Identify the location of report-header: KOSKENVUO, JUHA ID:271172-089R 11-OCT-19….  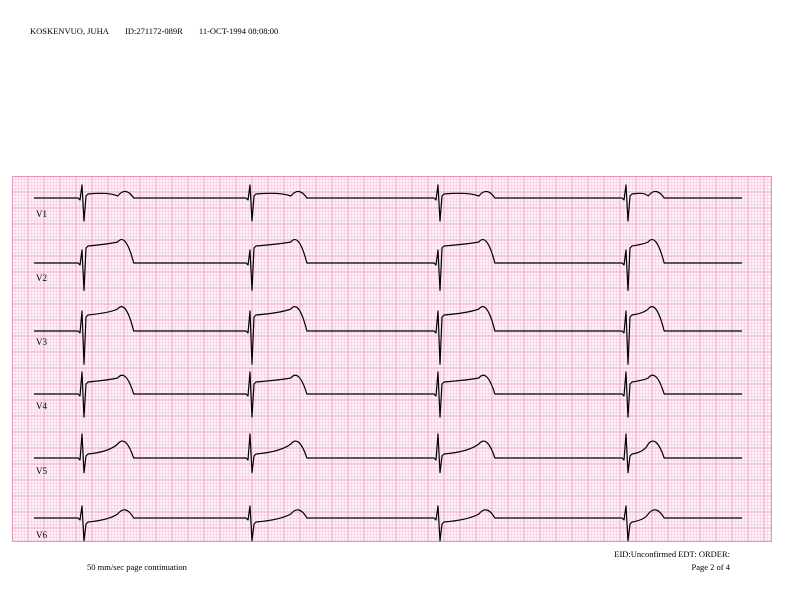
(154, 31).